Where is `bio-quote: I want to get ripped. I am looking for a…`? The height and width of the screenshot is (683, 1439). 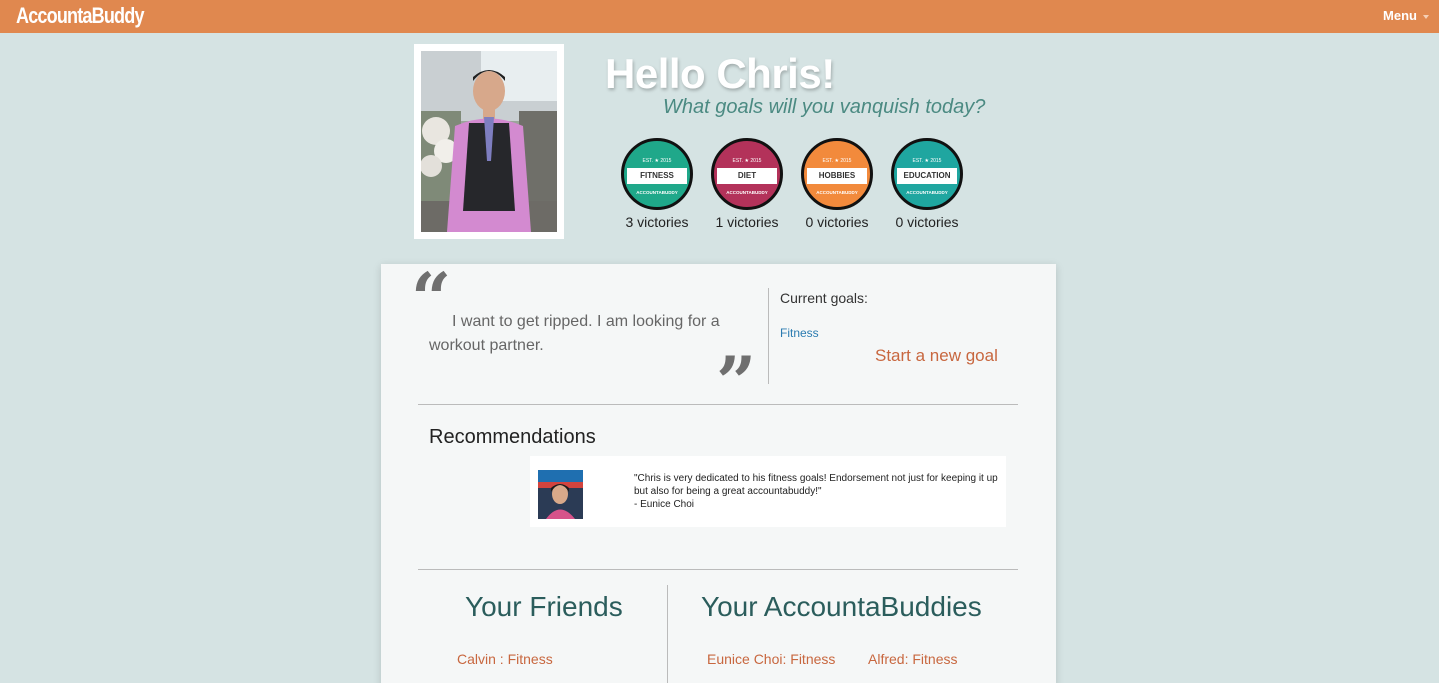
bio-quote: I want to get ripped. I am looking for a… is located at coordinates (574, 333).